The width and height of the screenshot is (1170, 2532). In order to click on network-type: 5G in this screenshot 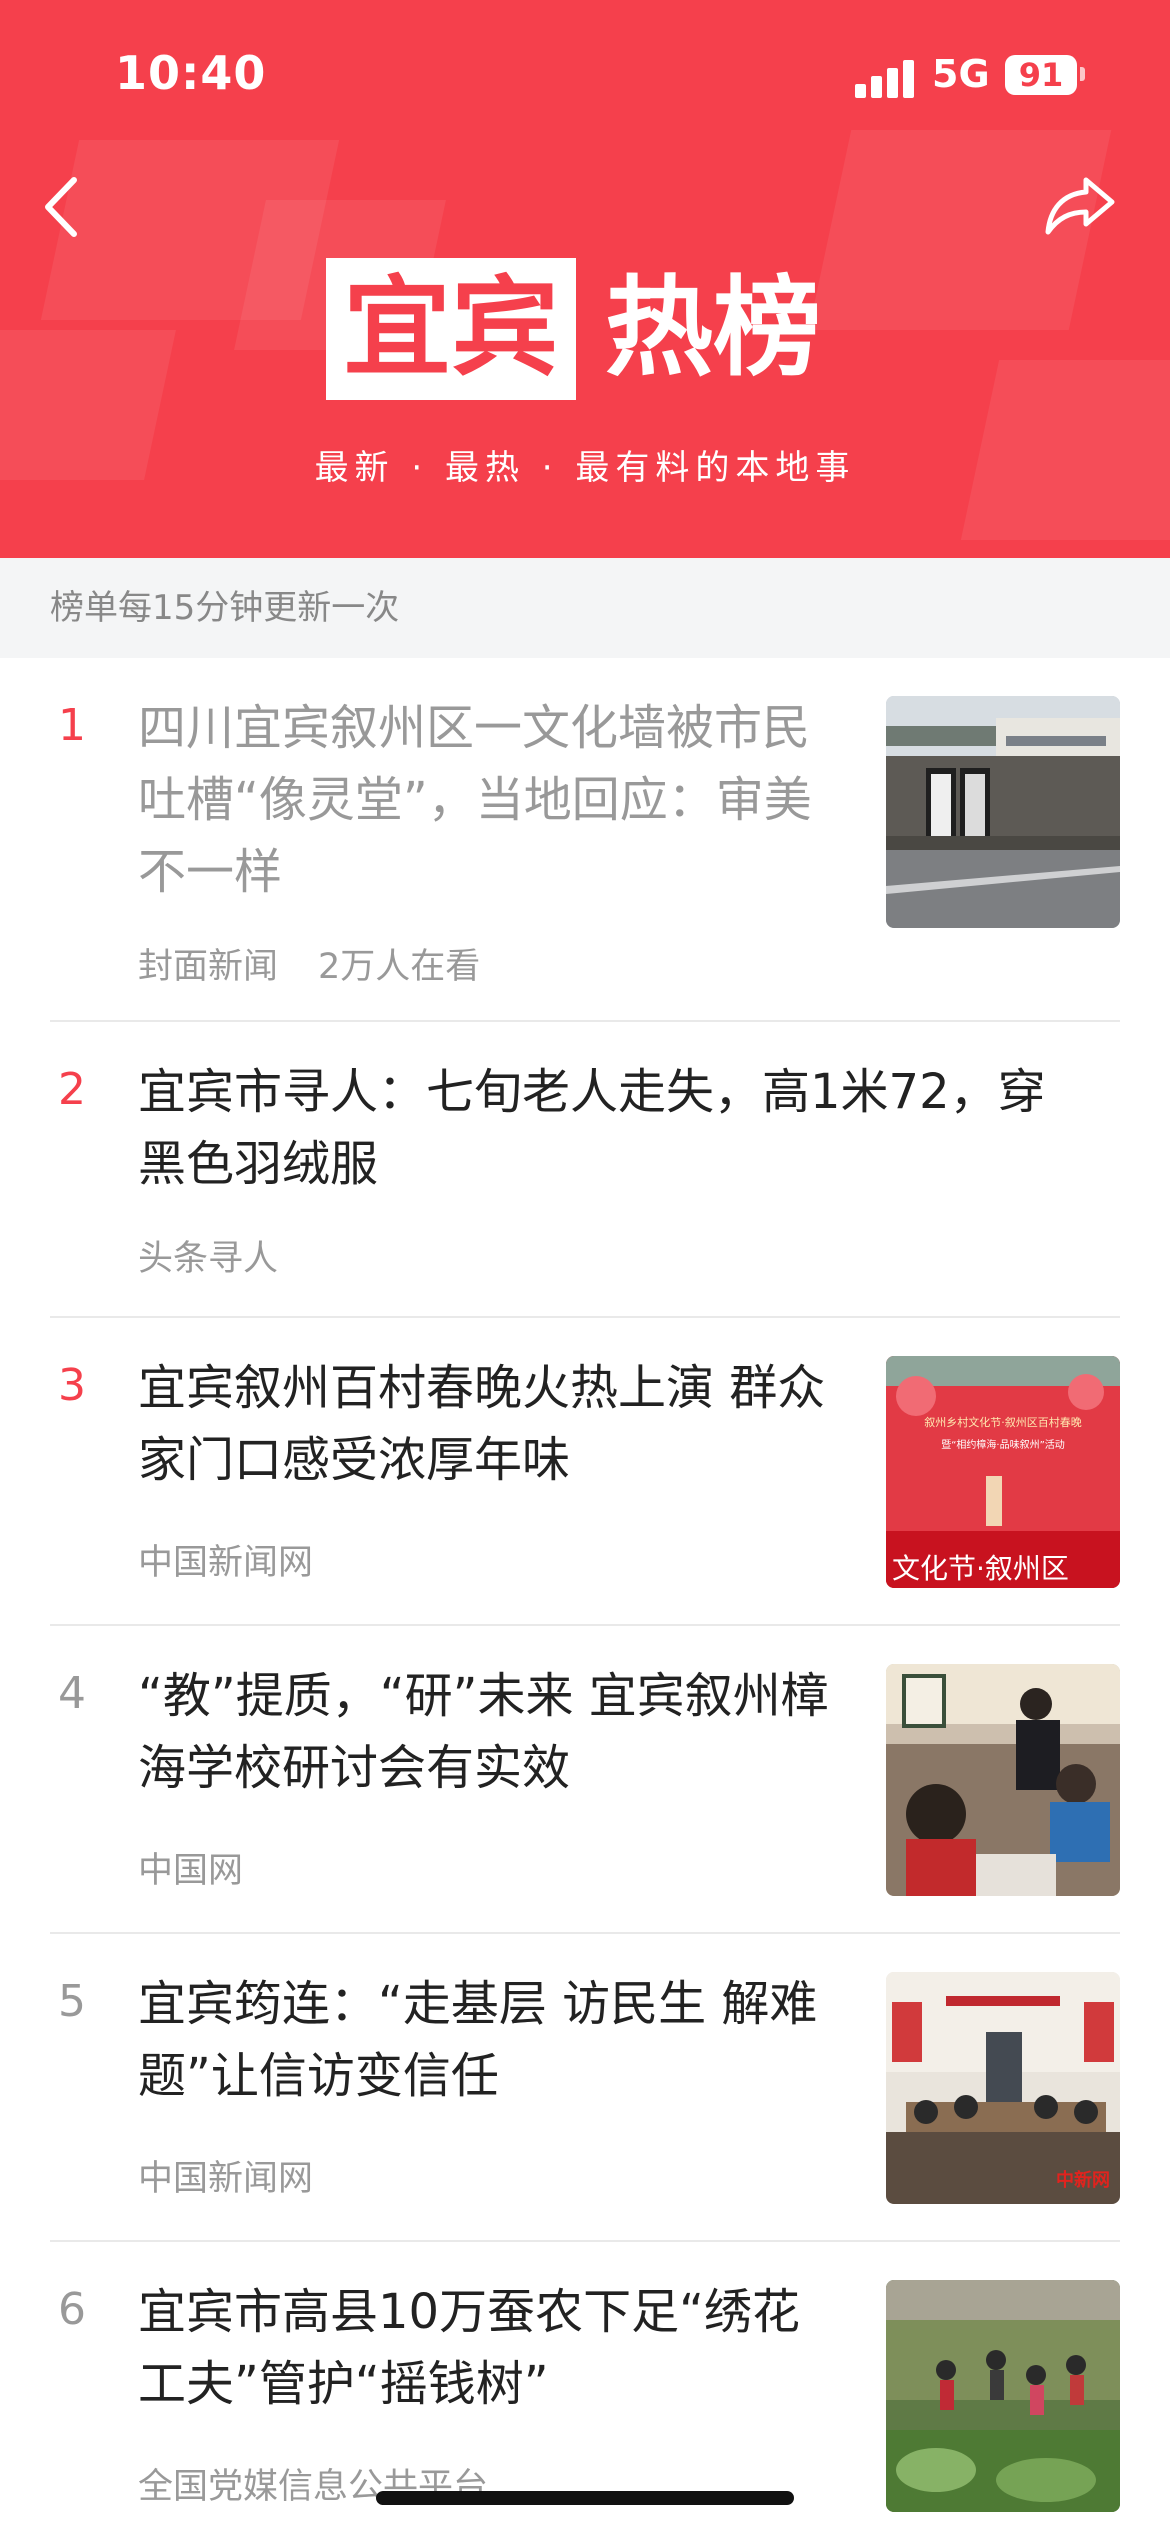, I will do `click(961, 74)`.